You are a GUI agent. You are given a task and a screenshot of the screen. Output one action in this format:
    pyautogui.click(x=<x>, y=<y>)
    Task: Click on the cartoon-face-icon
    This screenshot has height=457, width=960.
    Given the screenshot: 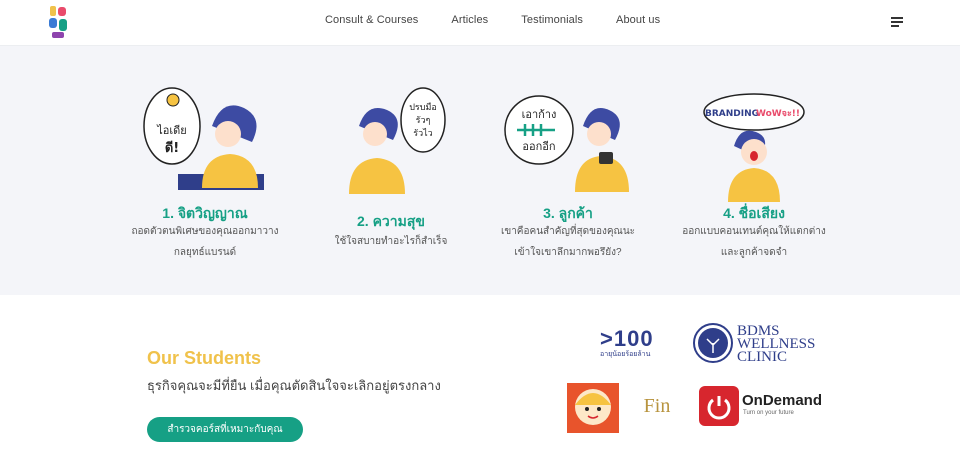 What is the action you would take?
    pyautogui.click(x=593, y=407)
    